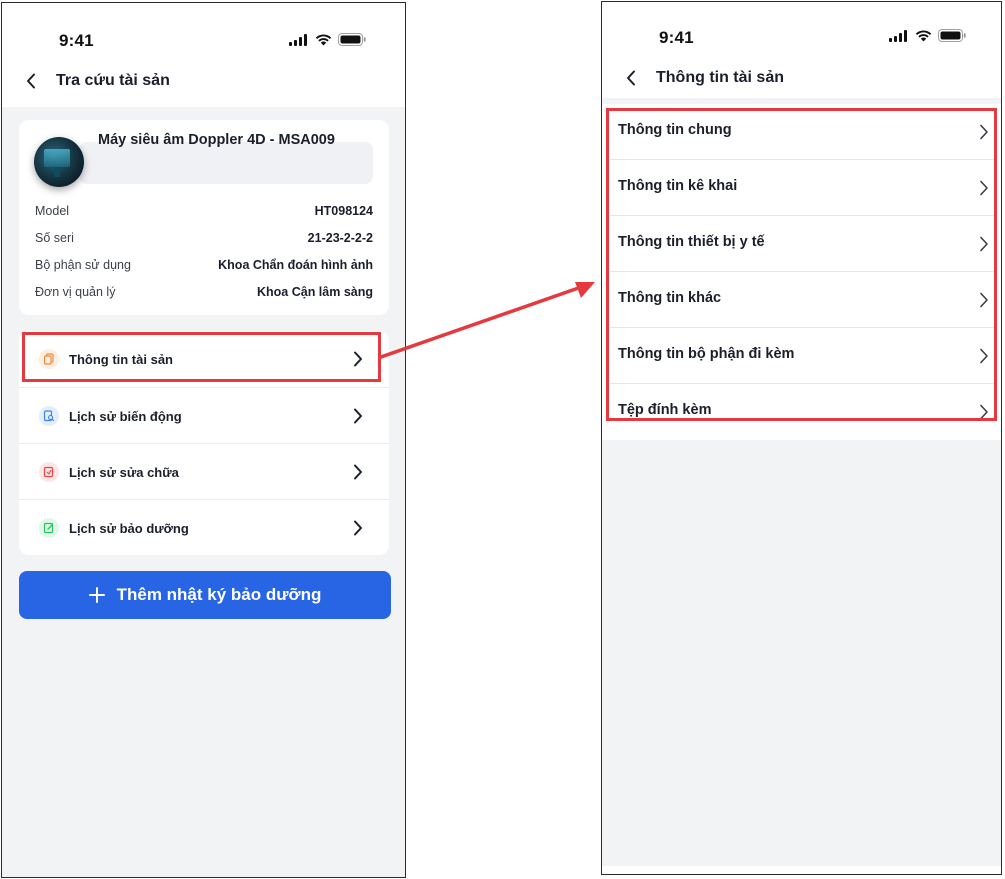 The image size is (1005, 879). What do you see at coordinates (315, 292) in the screenshot?
I see `field-value: Khoa Cận lâm sàng` at bounding box center [315, 292].